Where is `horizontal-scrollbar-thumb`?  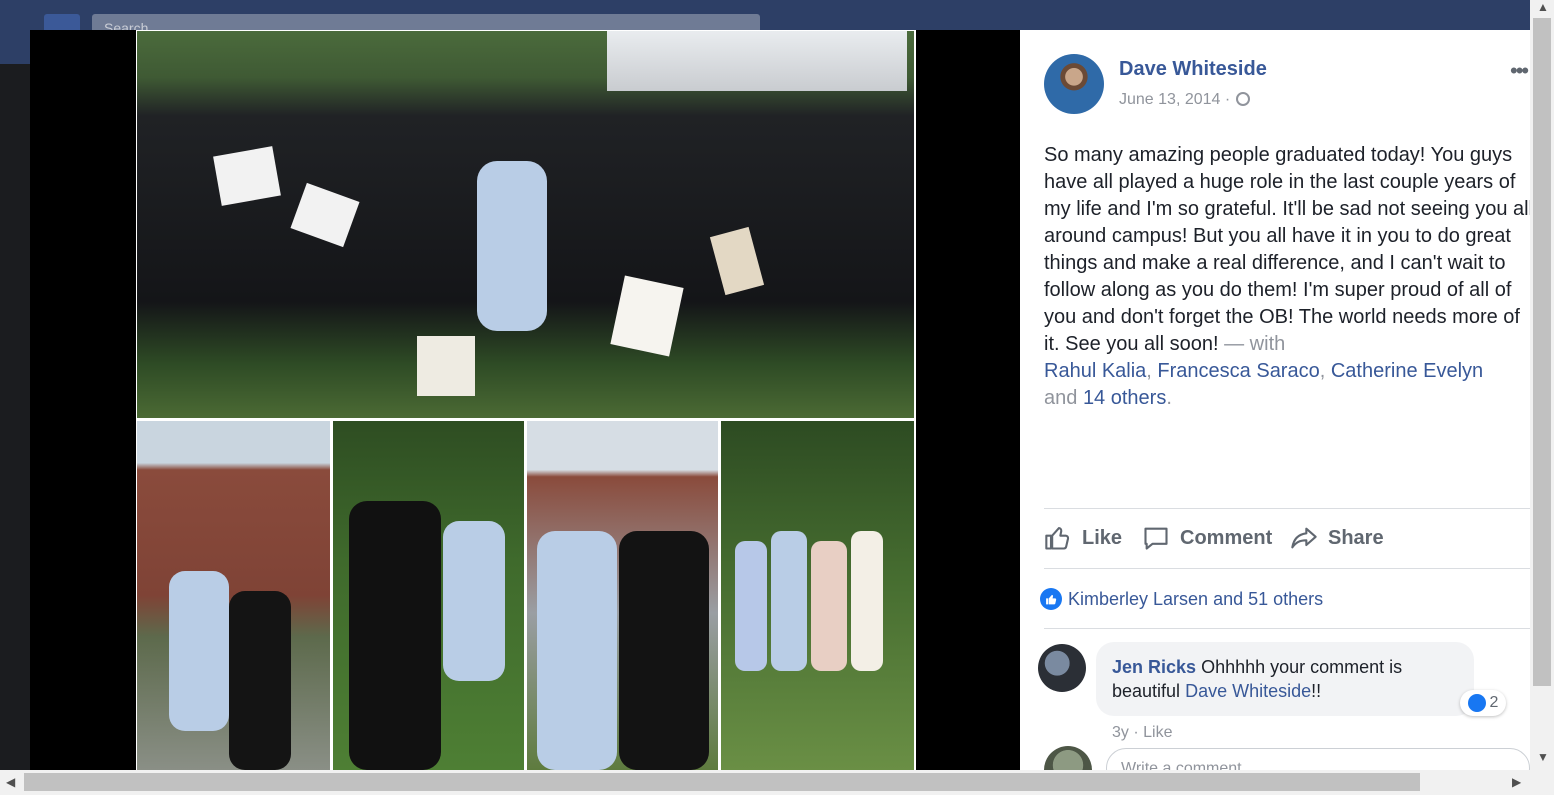
horizontal-scrollbar-thumb is located at coordinates (722, 782).